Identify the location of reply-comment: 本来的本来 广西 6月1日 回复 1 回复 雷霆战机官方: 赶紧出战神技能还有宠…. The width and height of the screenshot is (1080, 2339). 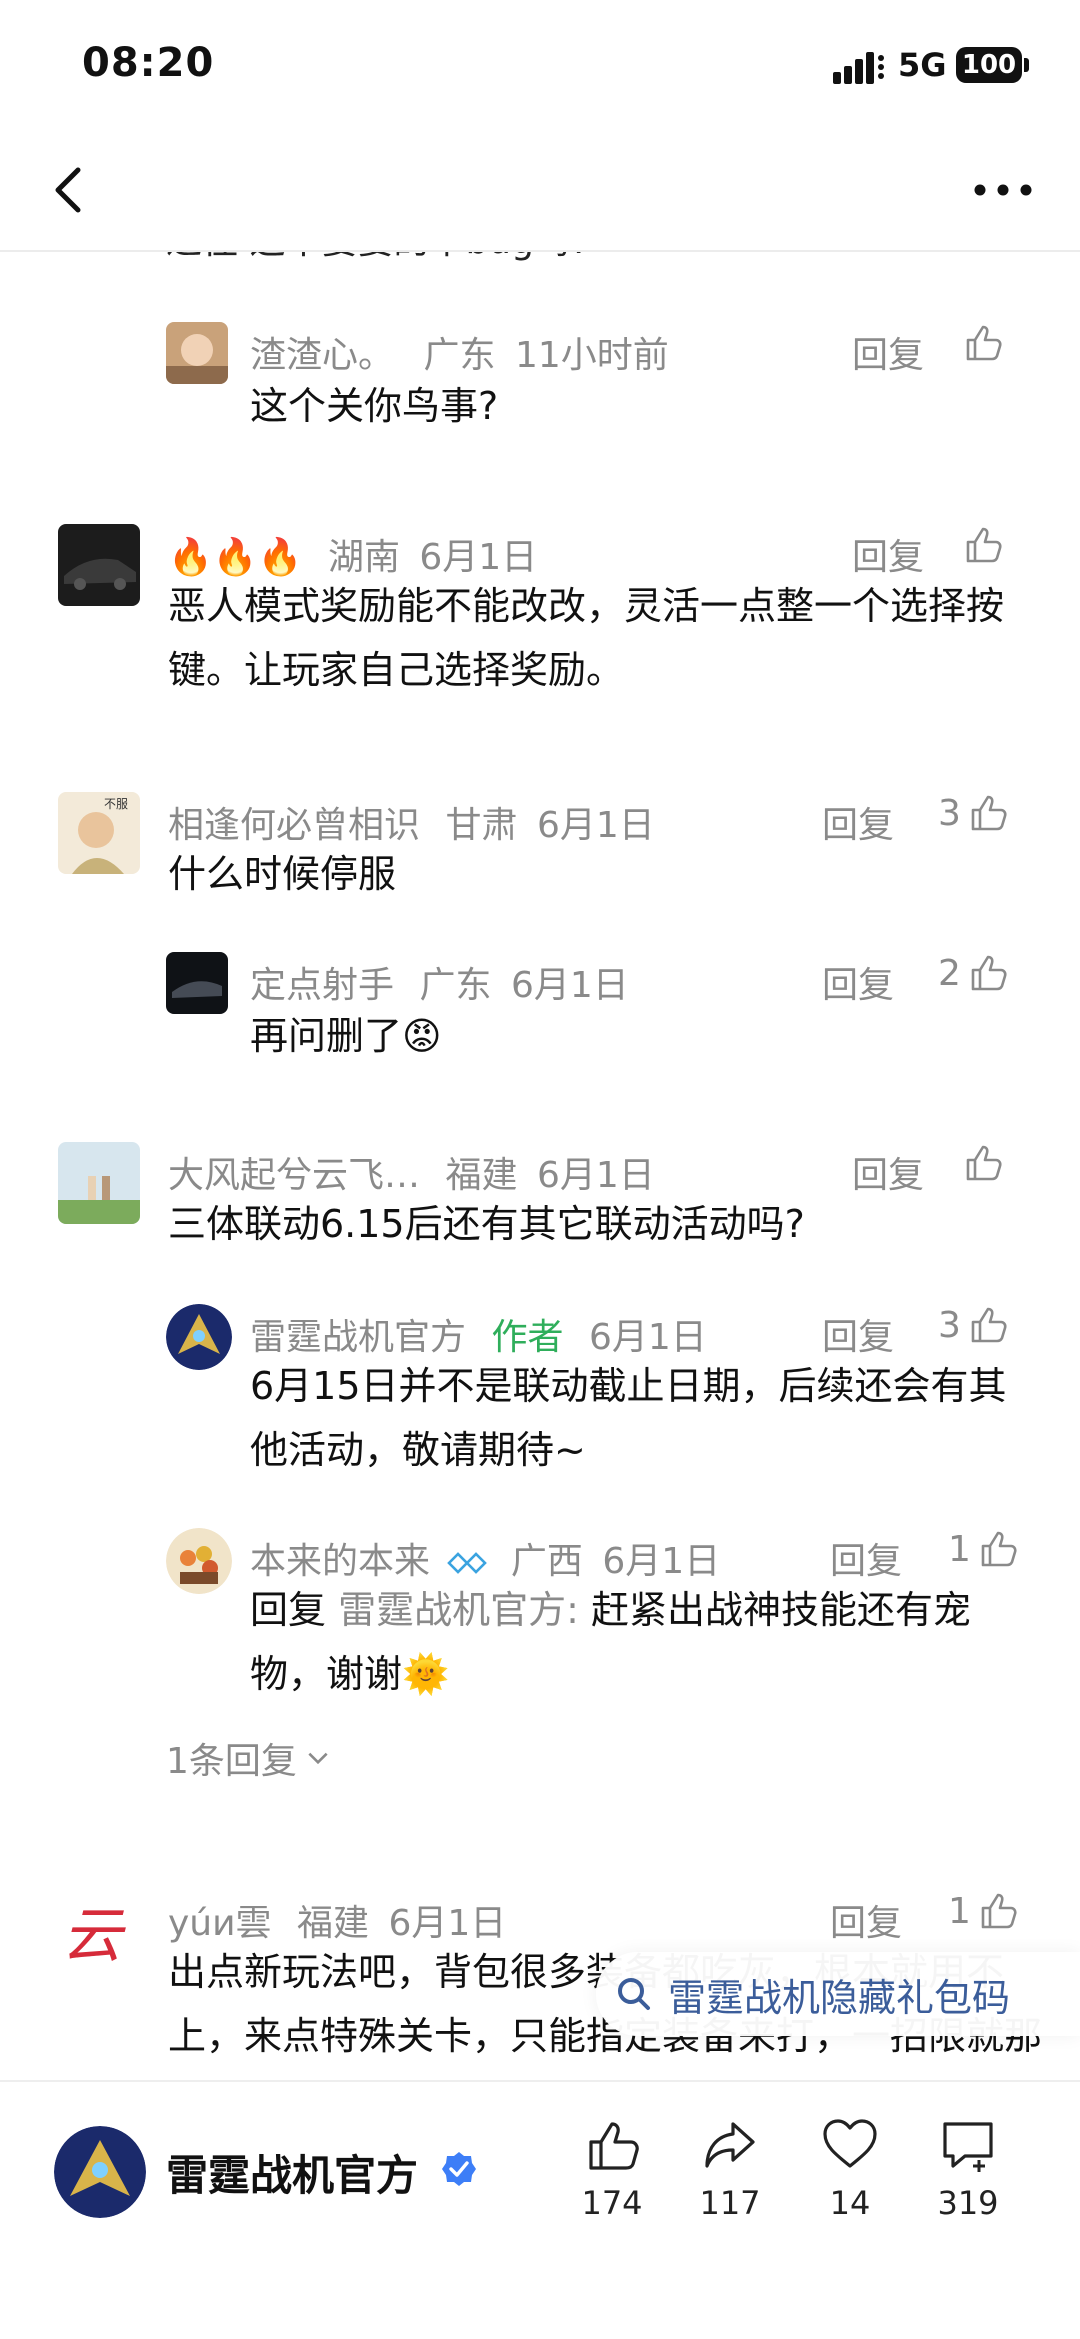
(607, 1618).